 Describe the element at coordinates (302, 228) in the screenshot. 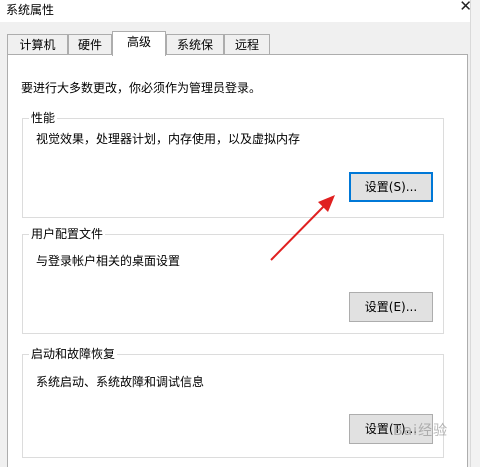

I see `annotation-arrow-icon` at that location.